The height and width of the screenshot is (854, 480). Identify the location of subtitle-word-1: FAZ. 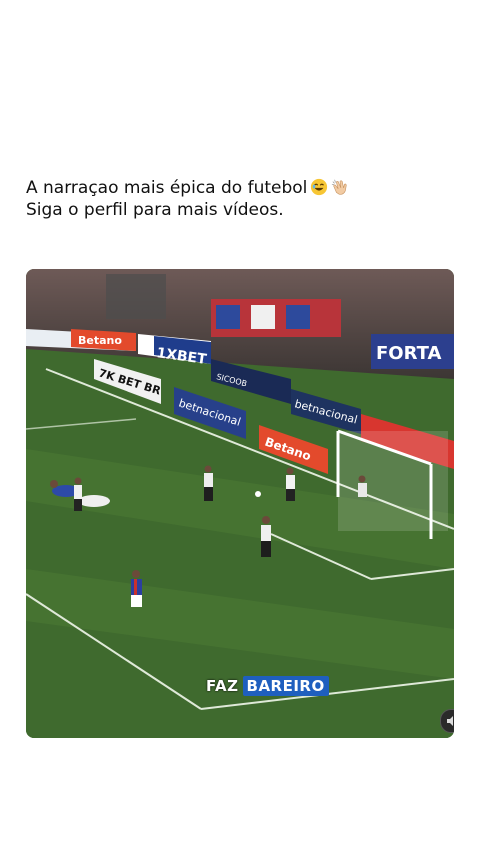
(222, 686).